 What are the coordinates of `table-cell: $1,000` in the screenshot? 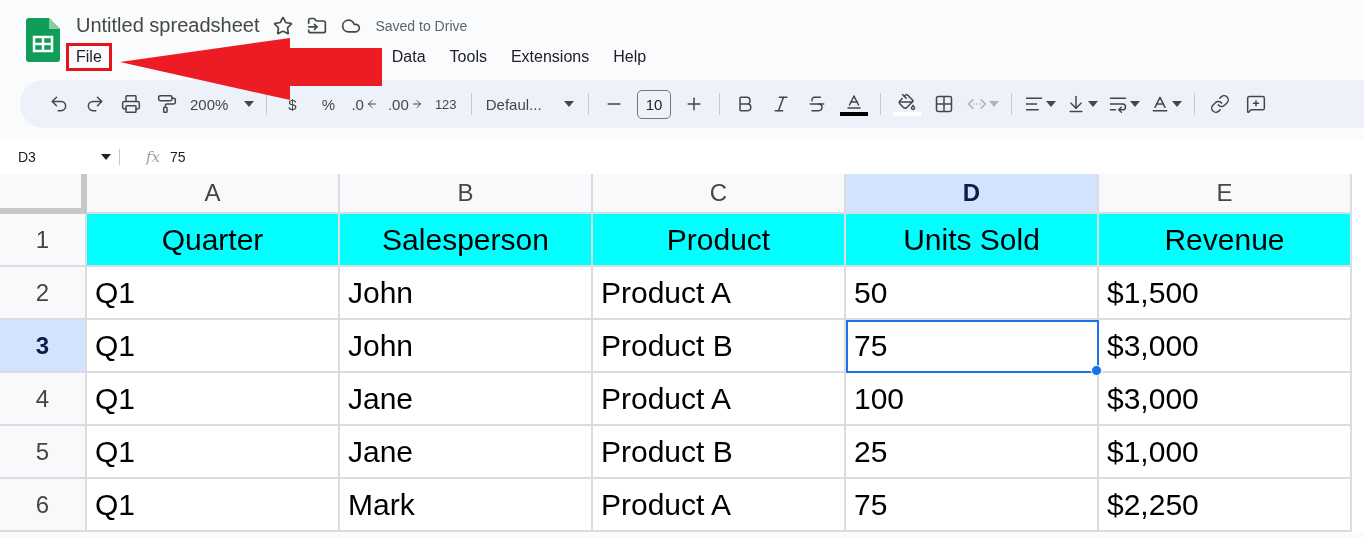 It's located at (1225, 452).